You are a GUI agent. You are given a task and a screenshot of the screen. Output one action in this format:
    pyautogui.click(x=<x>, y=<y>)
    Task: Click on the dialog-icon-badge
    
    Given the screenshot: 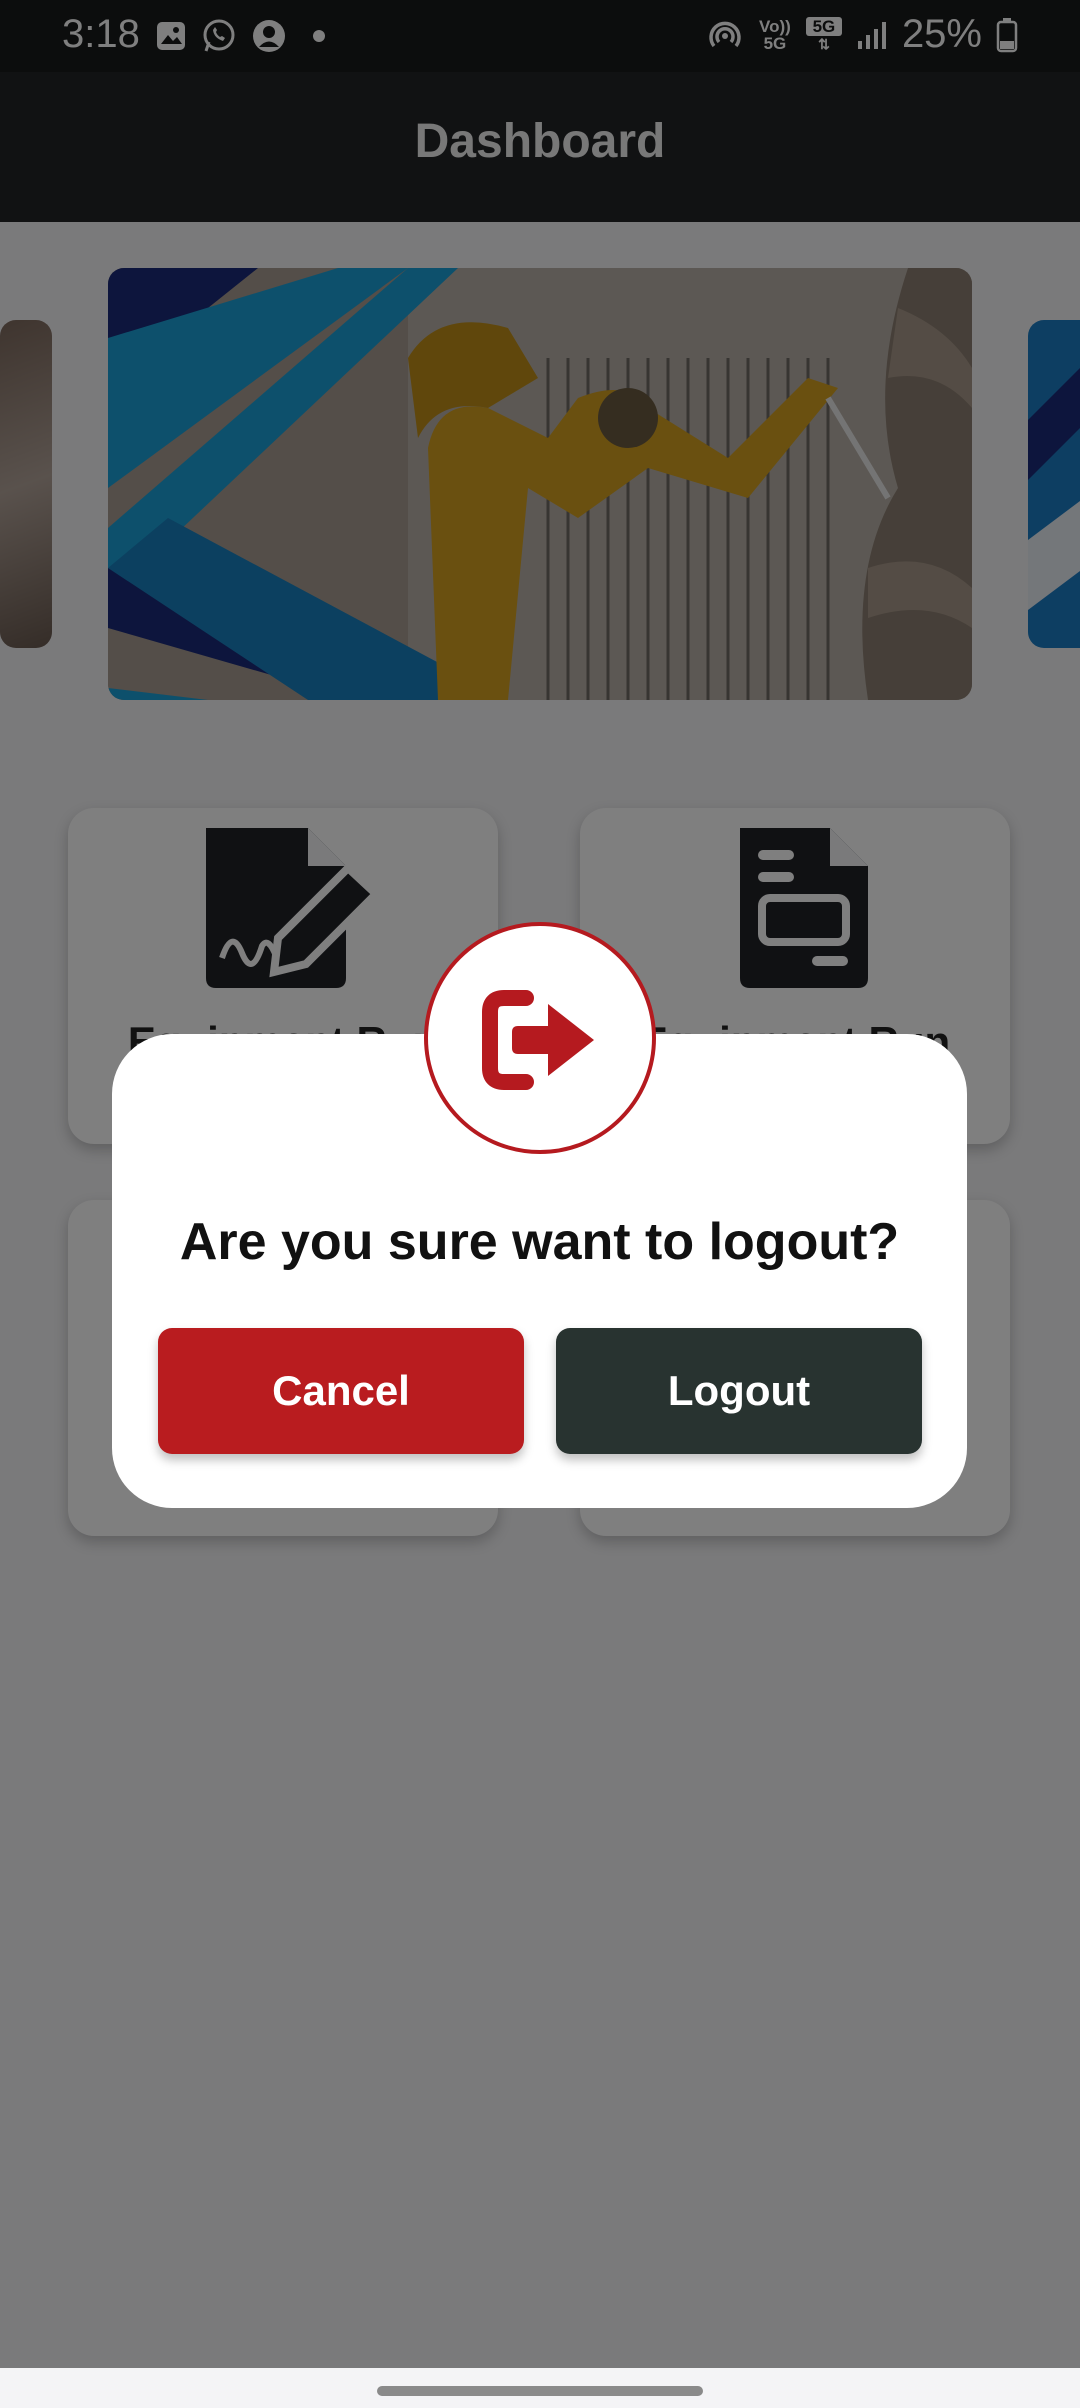 What is the action you would take?
    pyautogui.click(x=540, y=1038)
    